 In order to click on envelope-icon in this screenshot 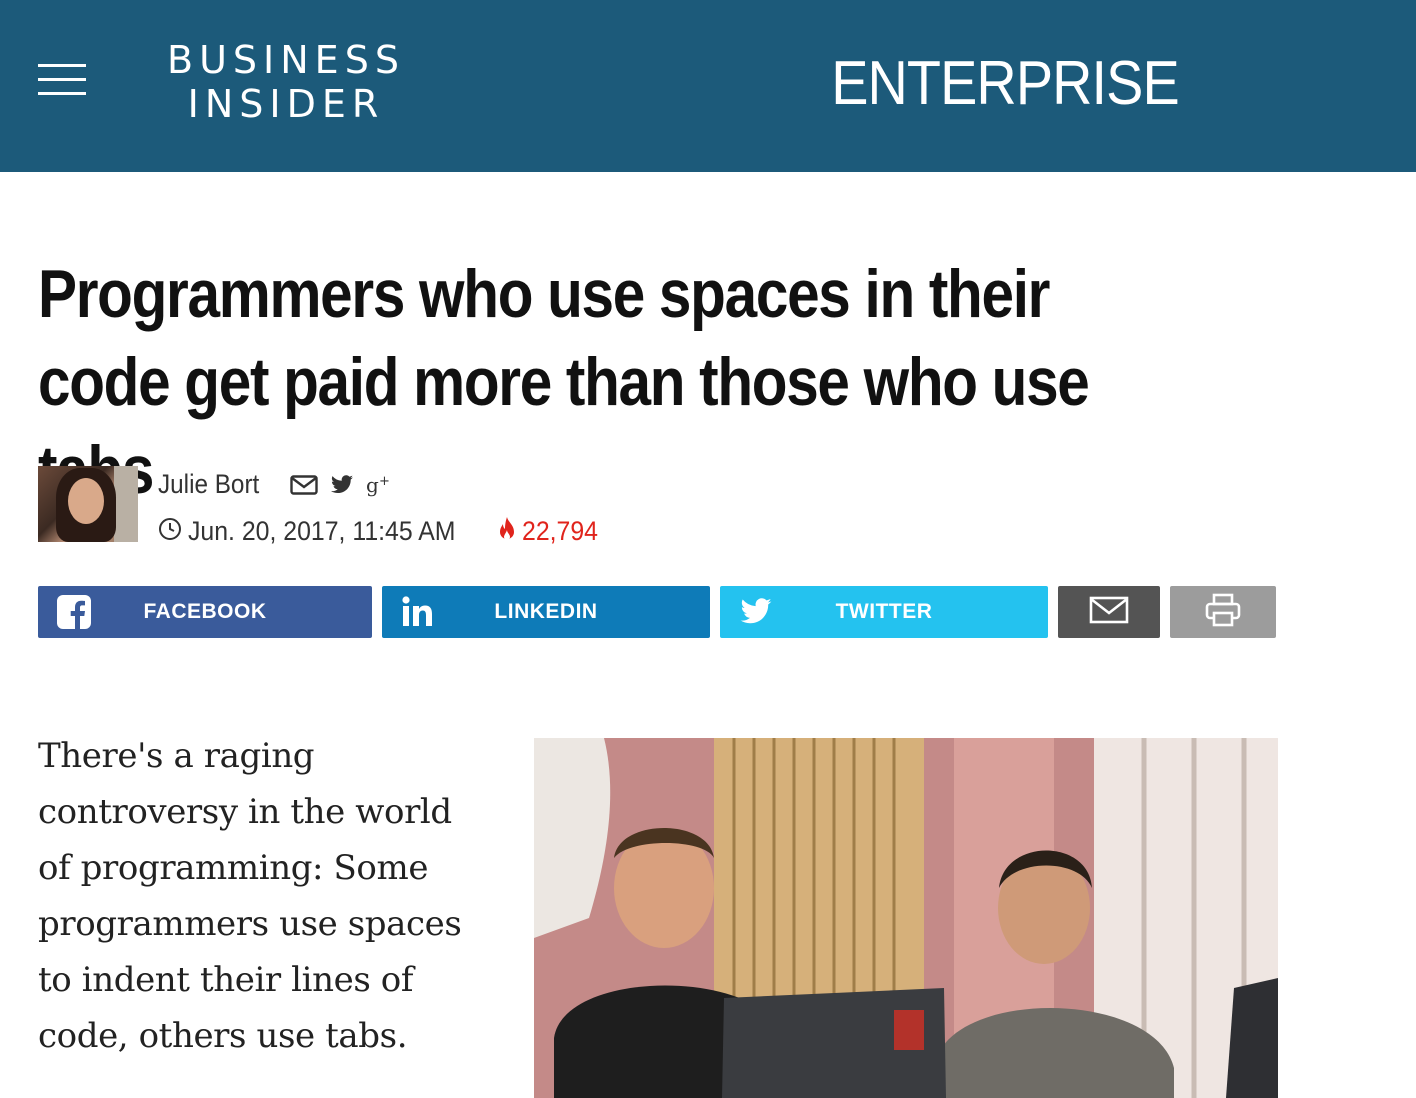, I will do `click(1109, 612)`.